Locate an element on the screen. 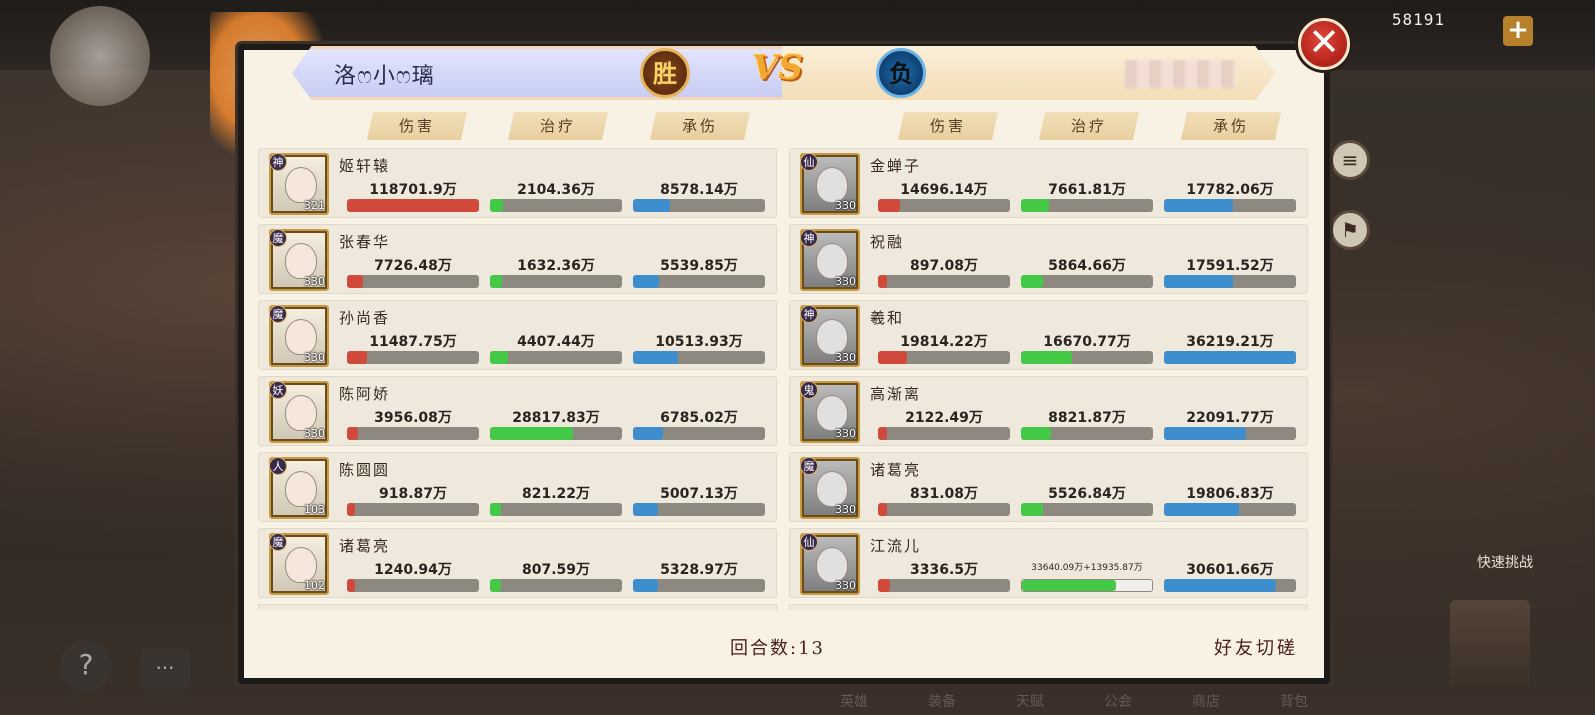 This screenshot has height=715, width=1595. hero-row: 神 330 羲和 19814.22万 16670.77万 36219.21万 is located at coordinates (1048, 335).